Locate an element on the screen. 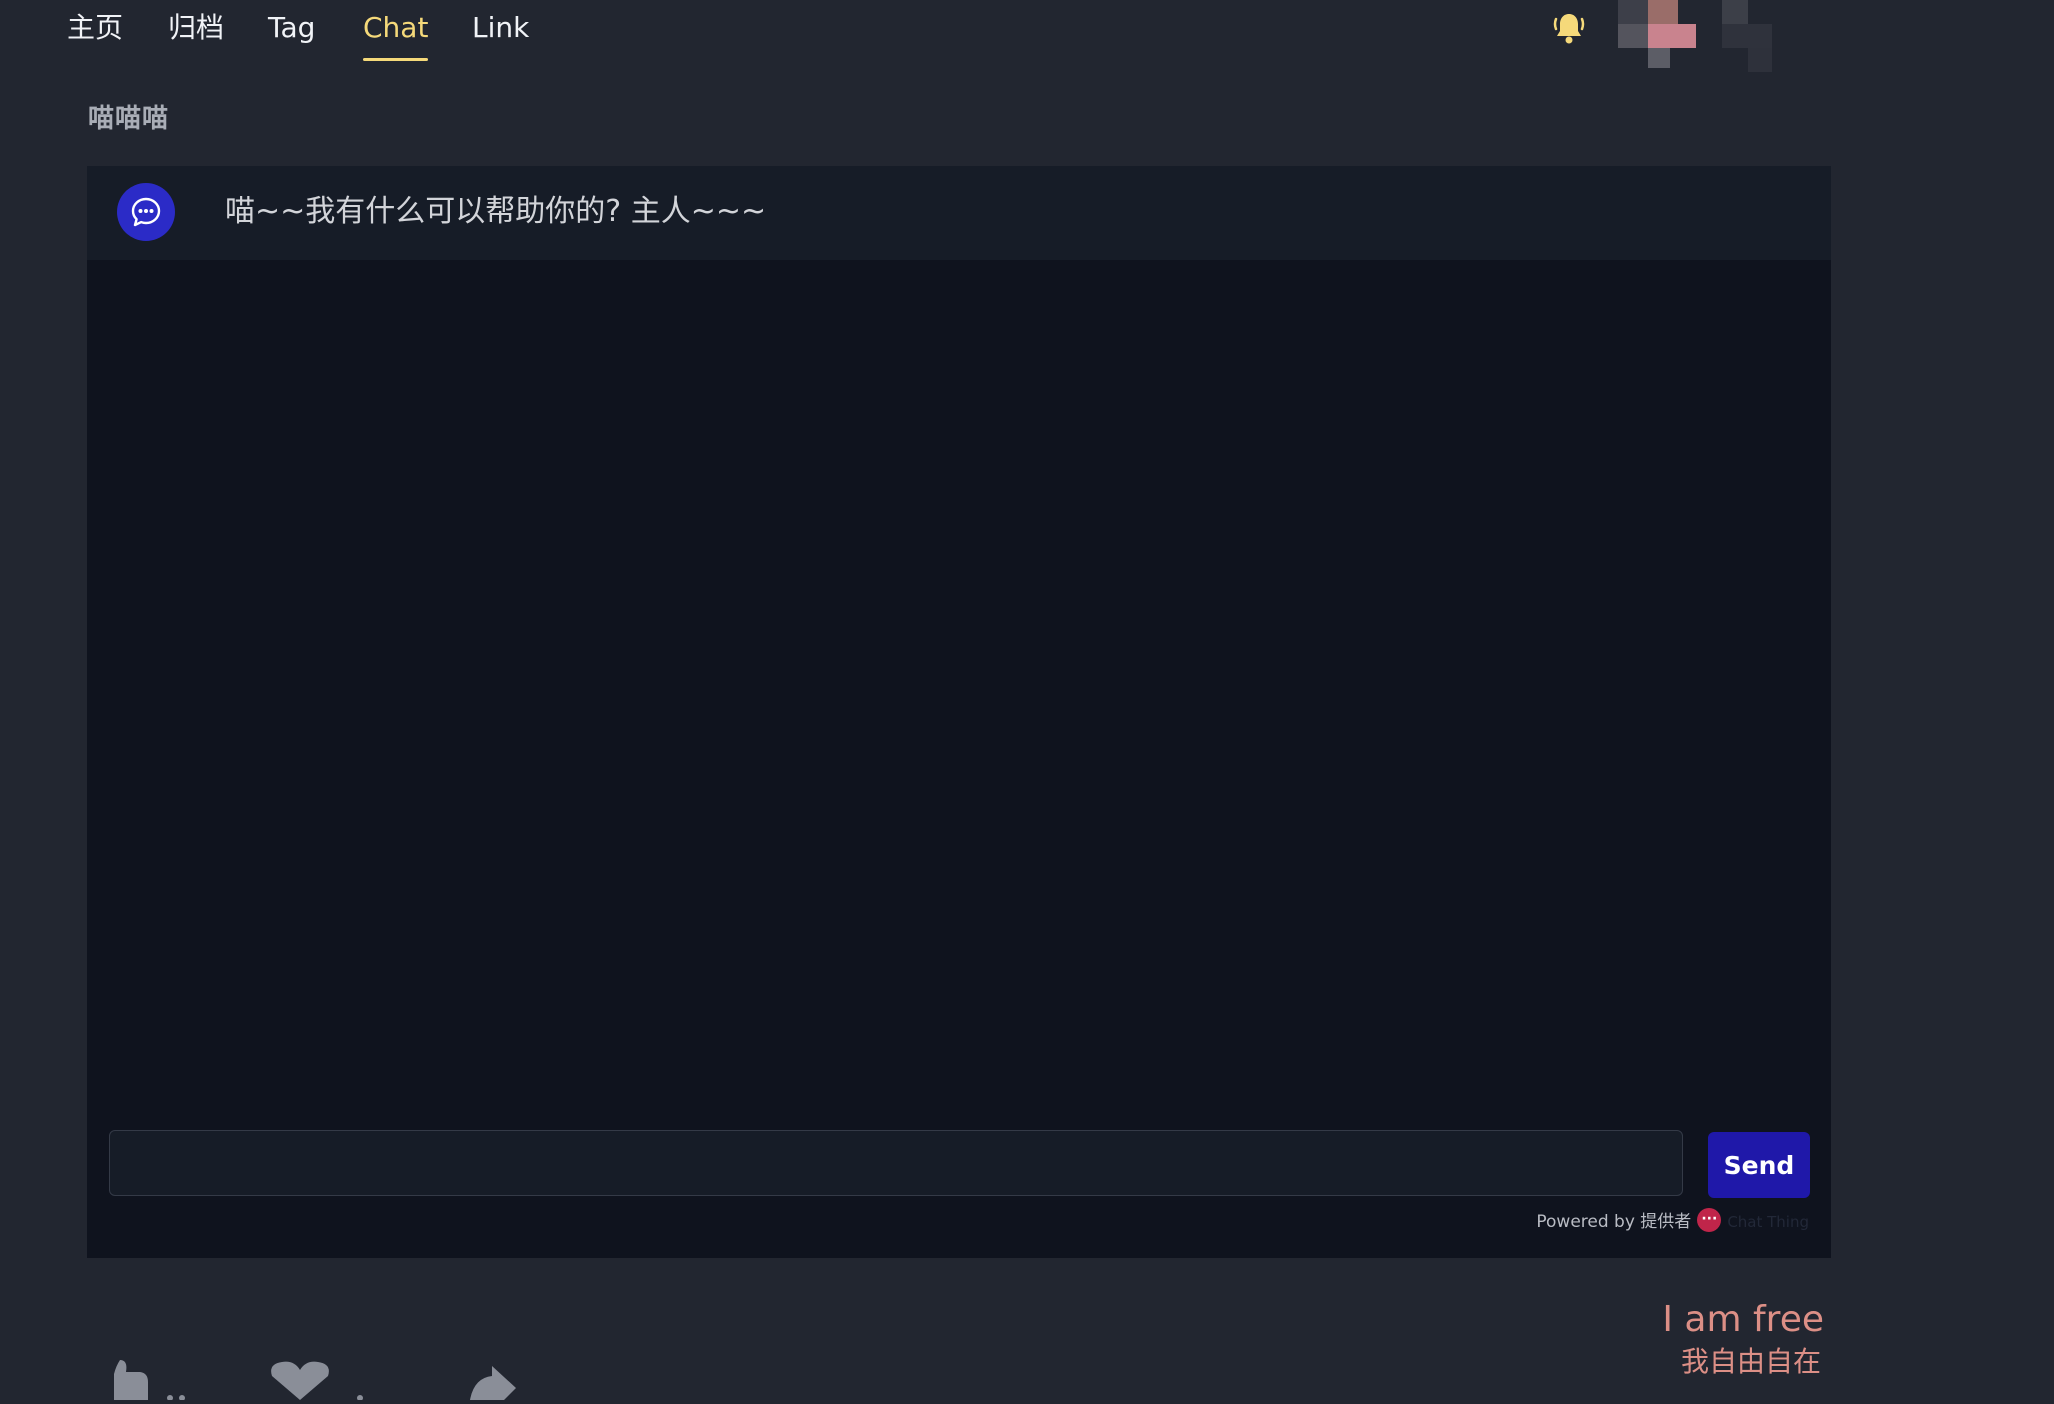 Image resolution: width=2054 pixels, height=1404 pixels. nav-item-link: Link is located at coordinates (500, 28).